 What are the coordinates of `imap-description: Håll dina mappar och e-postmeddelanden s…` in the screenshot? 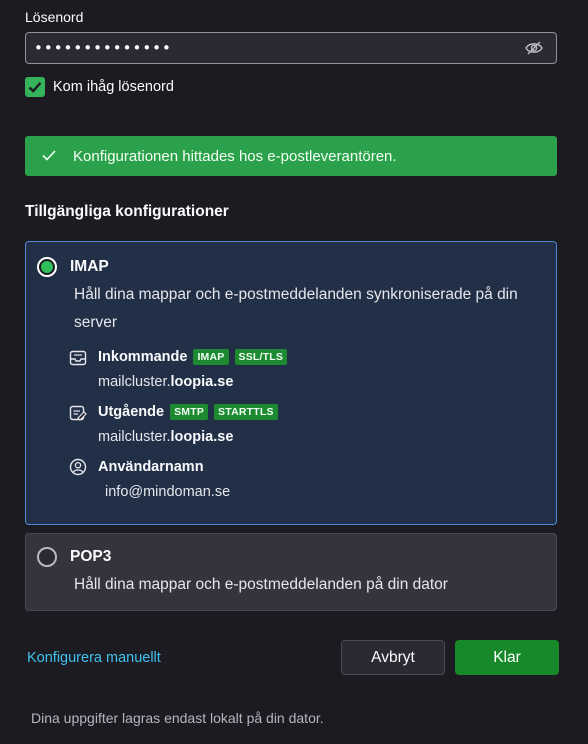 It's located at (296, 308).